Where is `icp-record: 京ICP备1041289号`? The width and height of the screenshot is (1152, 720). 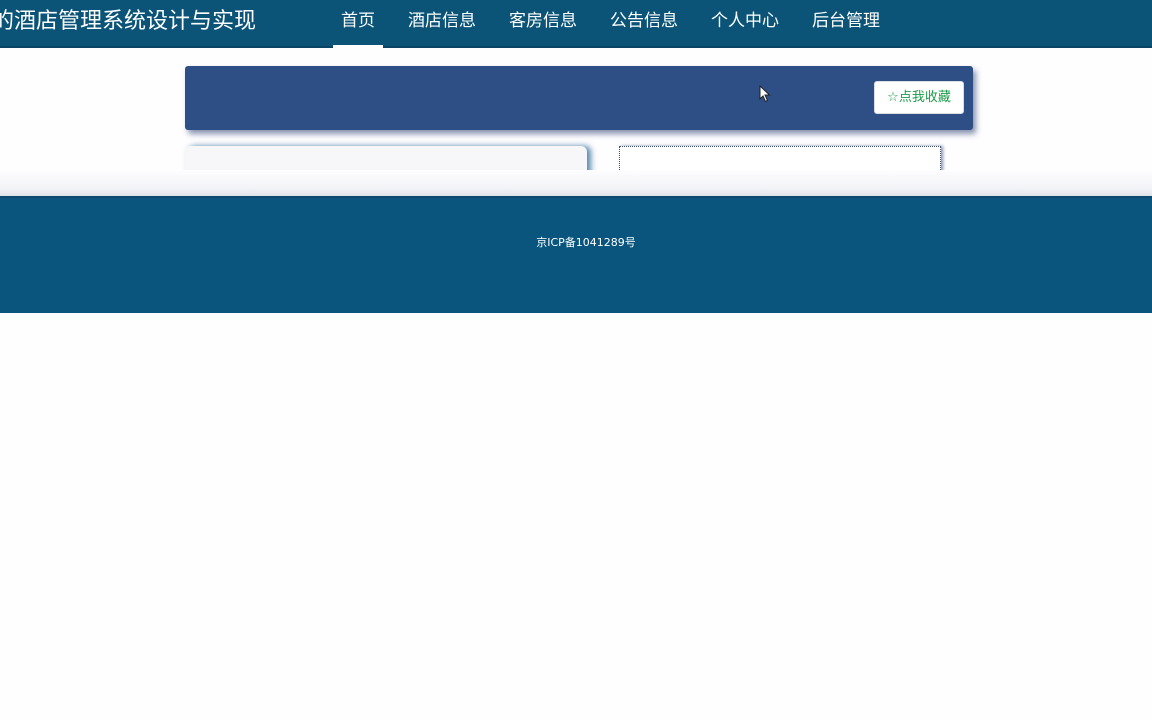 icp-record: 京ICP备1041289号 is located at coordinates (586, 242).